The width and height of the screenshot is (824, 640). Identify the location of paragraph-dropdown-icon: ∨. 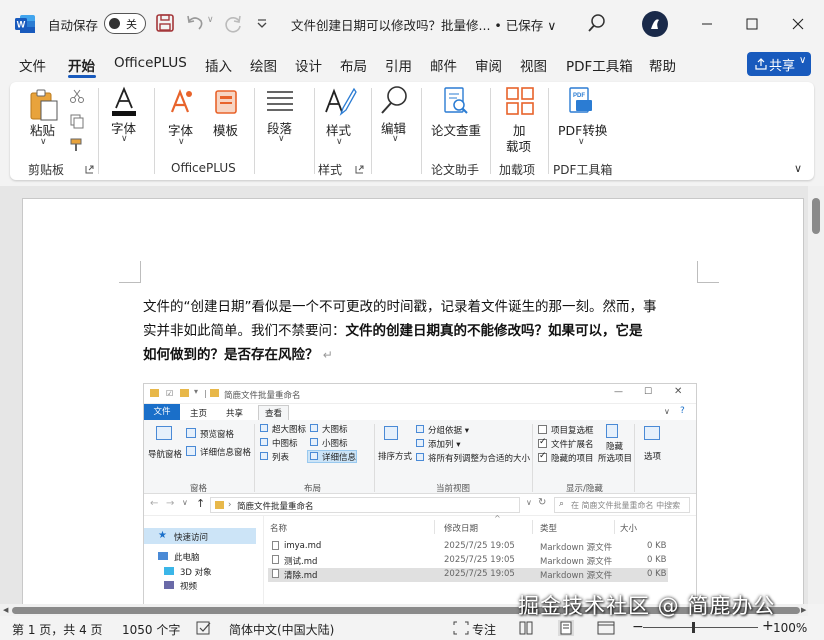
(281, 139).